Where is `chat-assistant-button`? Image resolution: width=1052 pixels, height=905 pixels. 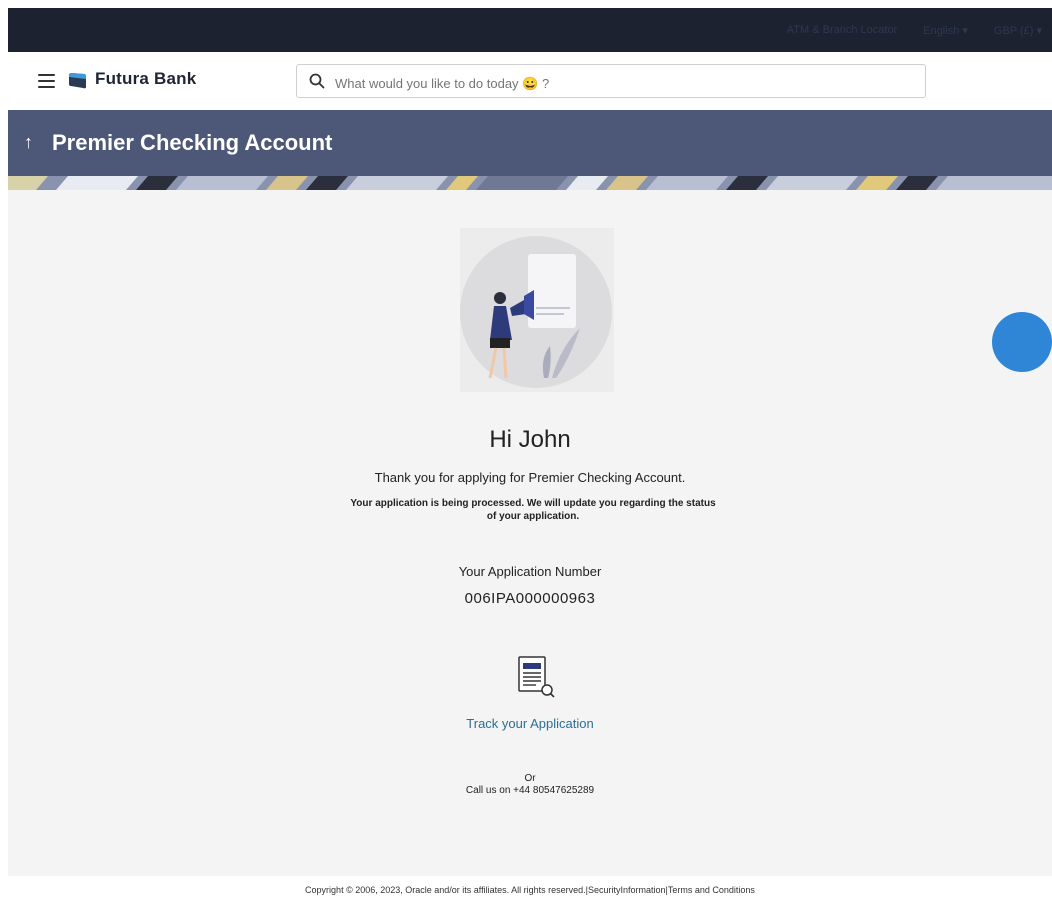 chat-assistant-button is located at coordinates (1022, 342).